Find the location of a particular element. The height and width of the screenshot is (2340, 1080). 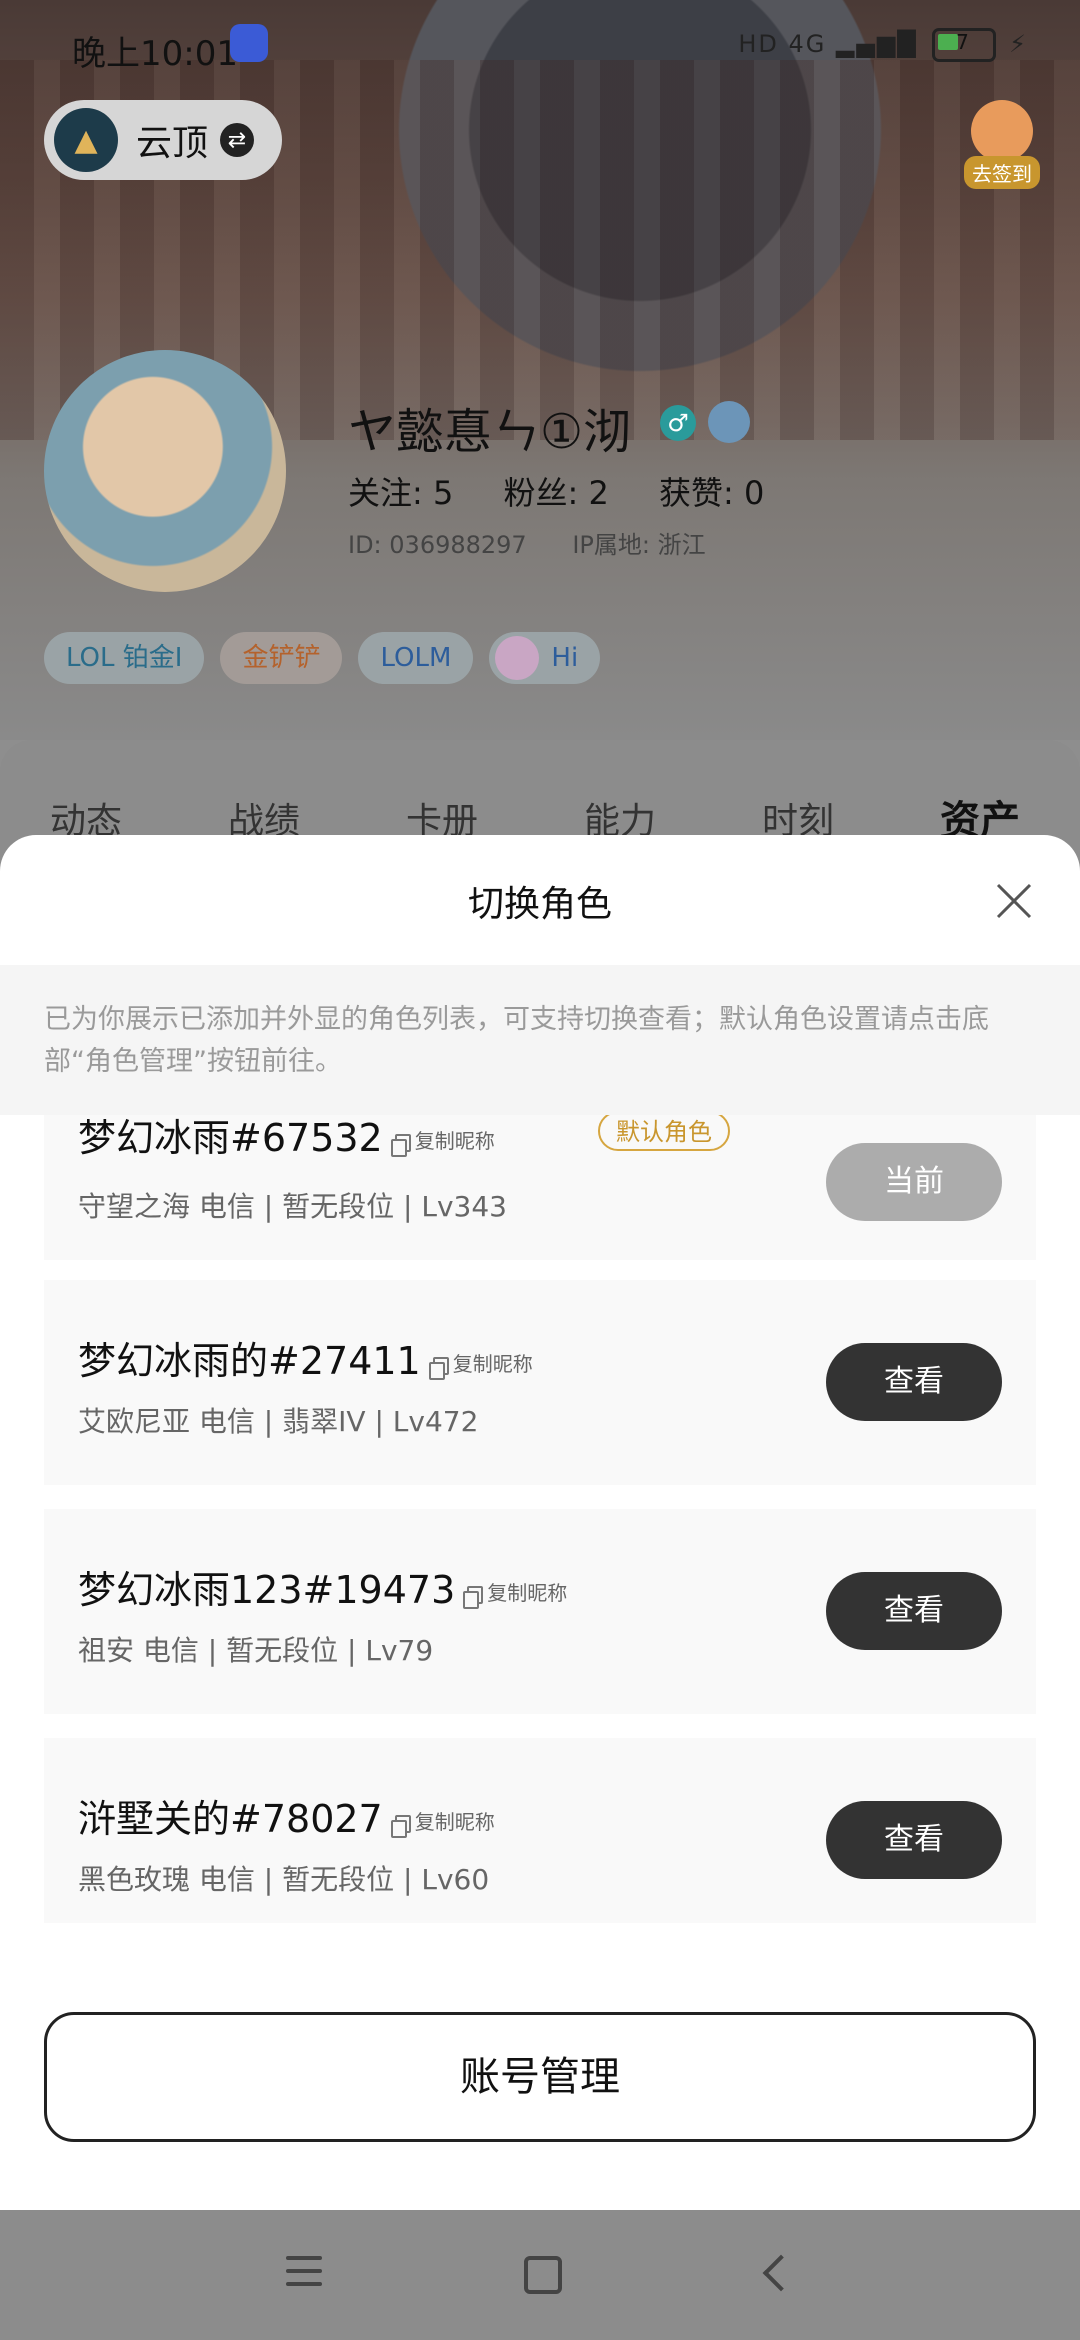

game-tags: LOL 铂金I 金铲铲 LOLM Hi is located at coordinates (322, 658).